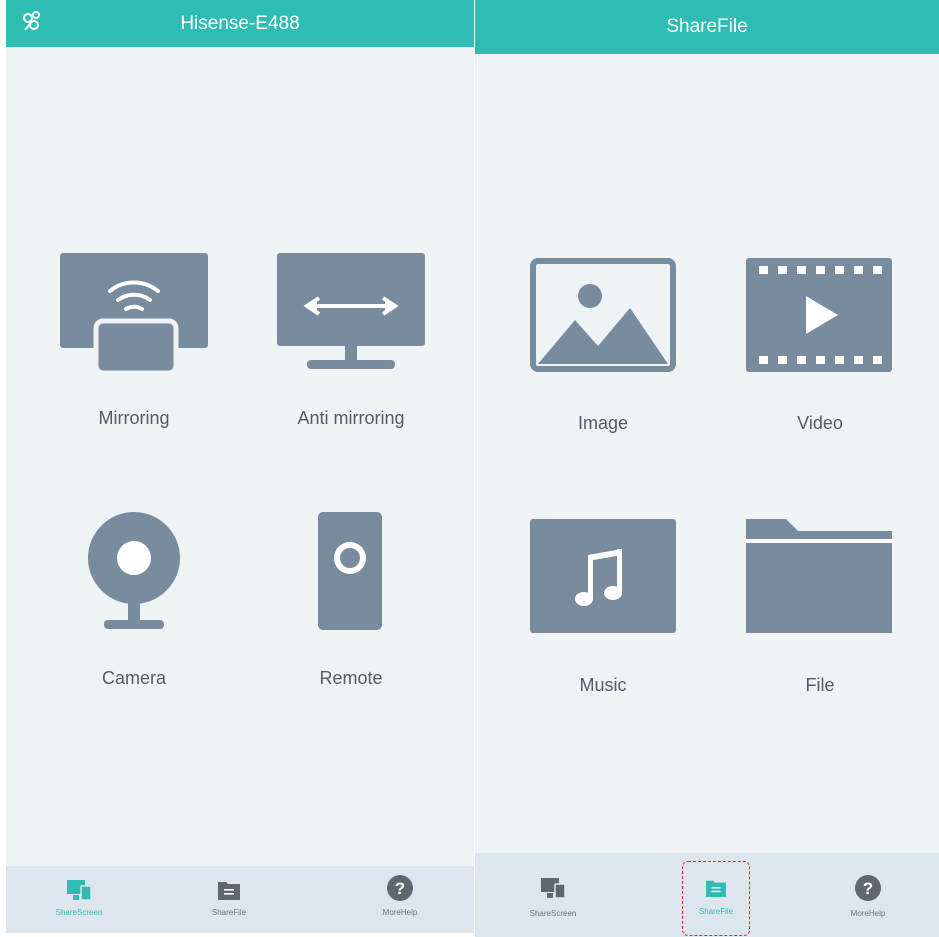 This screenshot has width=939, height=937. What do you see at coordinates (603, 685) in the screenshot?
I see `music-label: Music` at bounding box center [603, 685].